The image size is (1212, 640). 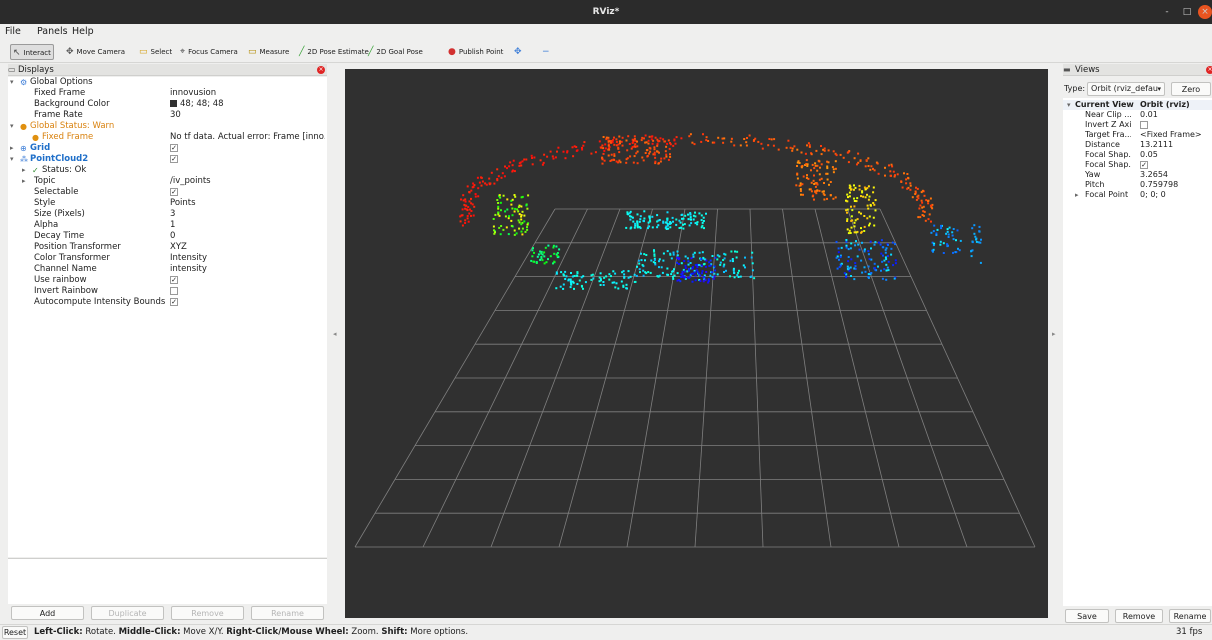 What do you see at coordinates (1149, 115) in the screenshot?
I see `view-value: 0.01` at bounding box center [1149, 115].